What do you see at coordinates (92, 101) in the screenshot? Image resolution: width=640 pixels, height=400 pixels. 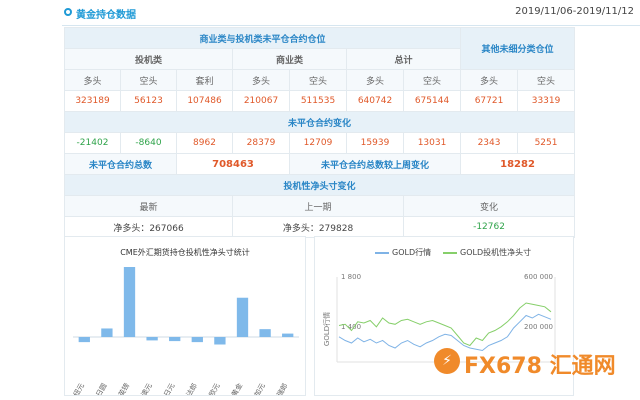 I see `table-cell: 323189` at bounding box center [92, 101].